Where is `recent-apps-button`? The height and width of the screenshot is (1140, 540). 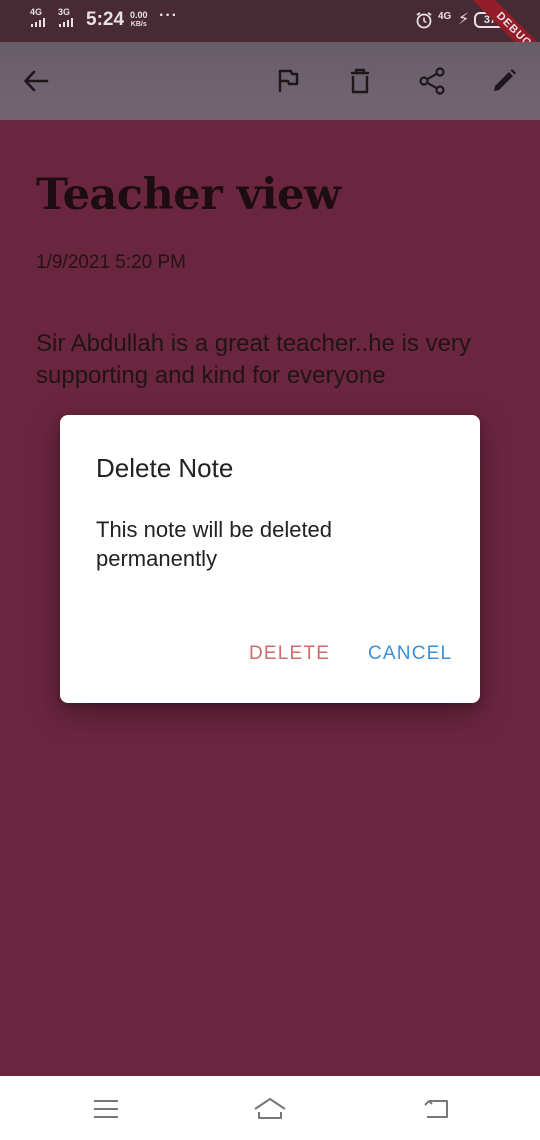
recent-apps-button is located at coordinates (106, 1109).